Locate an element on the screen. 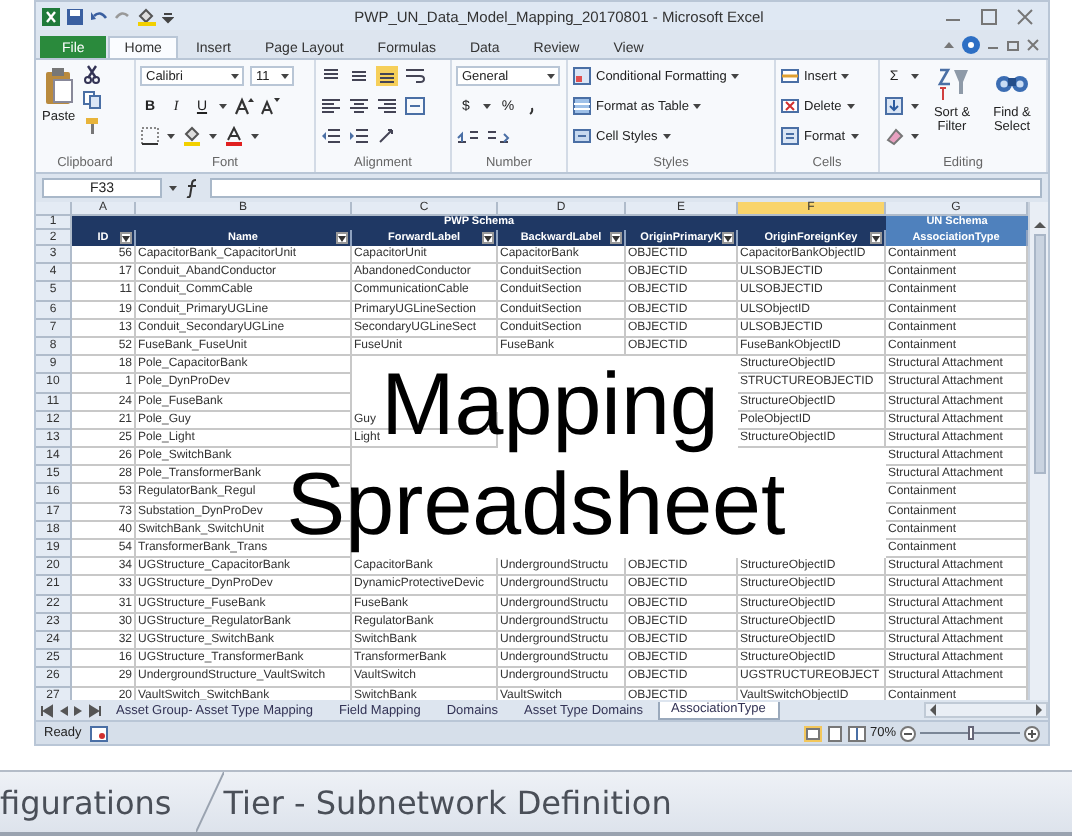  align-bottom-icon is located at coordinates (387, 76).